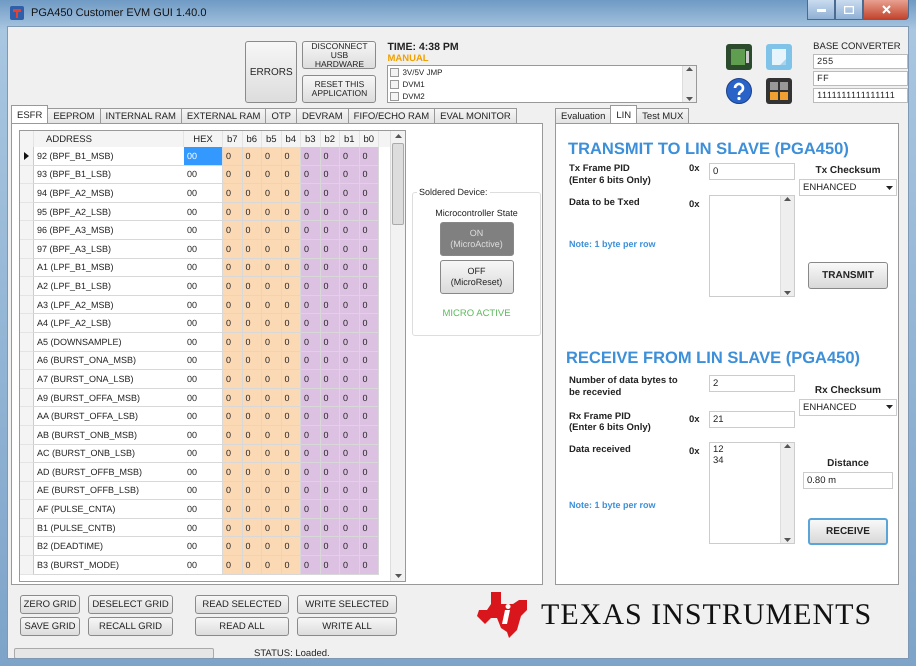 The width and height of the screenshot is (916, 666). Describe the element at coordinates (752, 493) in the screenshot. I see `data-field: 12 34` at that location.